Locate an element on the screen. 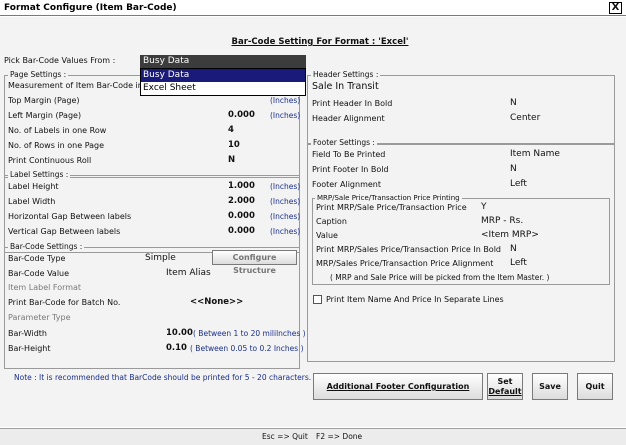 The height and width of the screenshot is (445, 626). page-settings-legend: Page Settings : is located at coordinates (38, 74).